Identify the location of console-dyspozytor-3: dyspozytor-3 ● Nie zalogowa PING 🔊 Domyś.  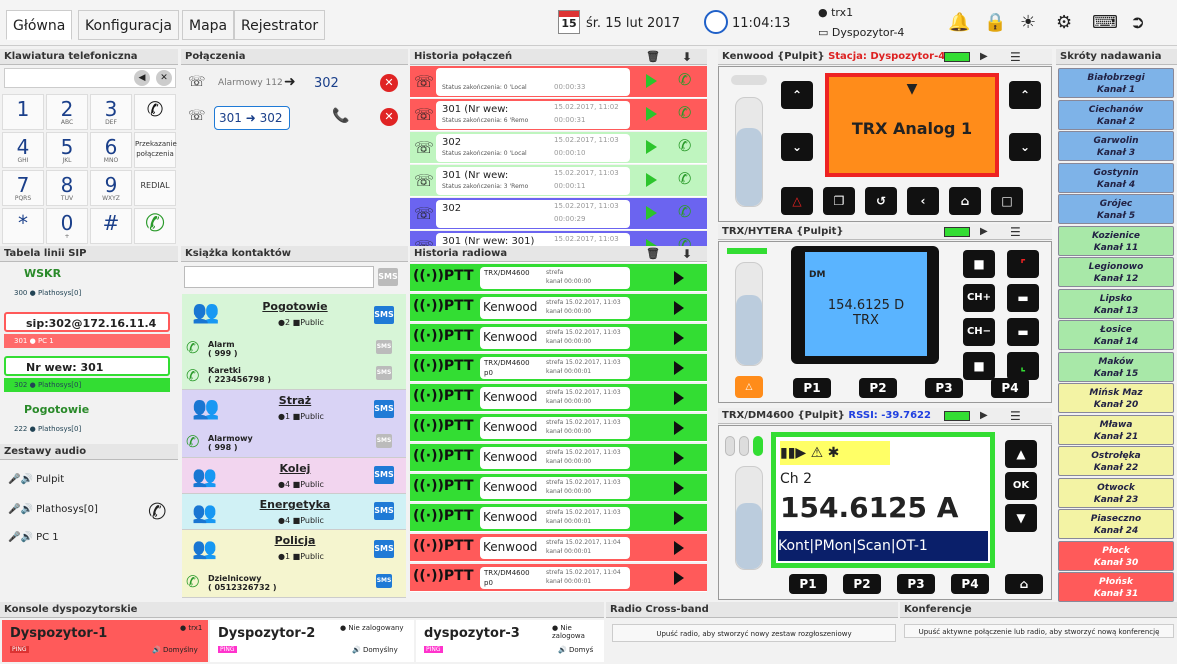
(510, 641).